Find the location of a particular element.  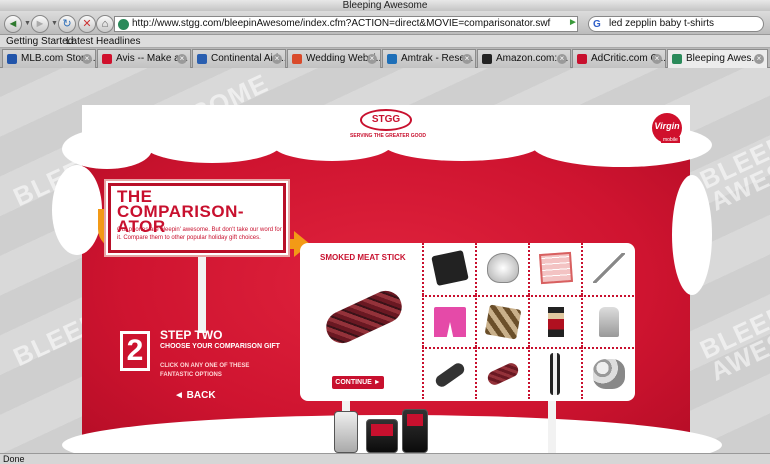

thermometer-icon is located at coordinates (555, 374).